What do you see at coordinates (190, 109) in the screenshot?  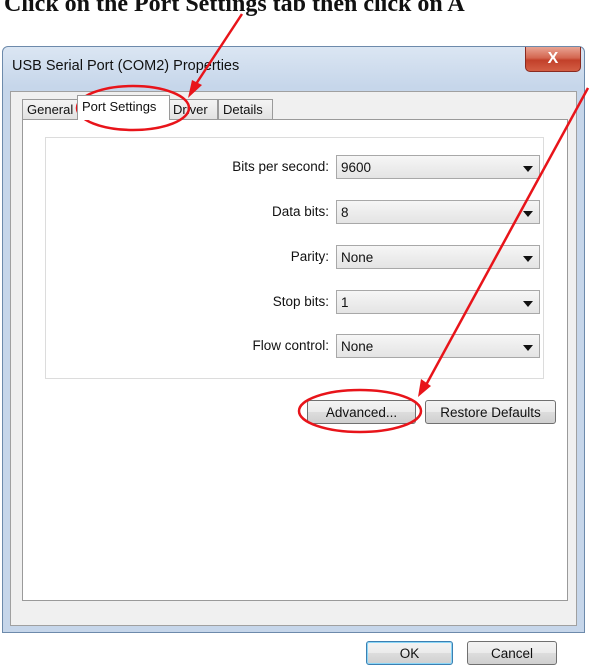 I see `tab-driver-label: Driver` at bounding box center [190, 109].